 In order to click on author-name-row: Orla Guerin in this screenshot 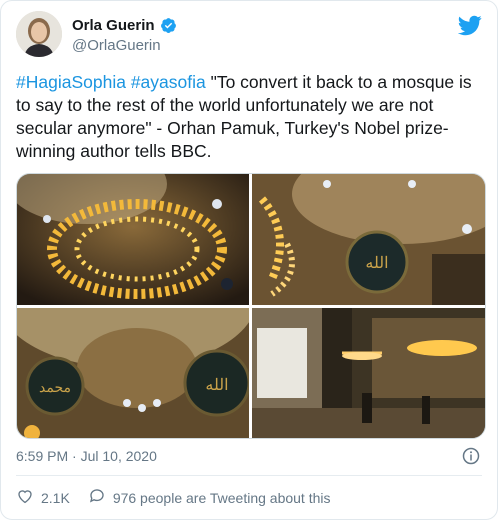, I will do `click(124, 25)`.